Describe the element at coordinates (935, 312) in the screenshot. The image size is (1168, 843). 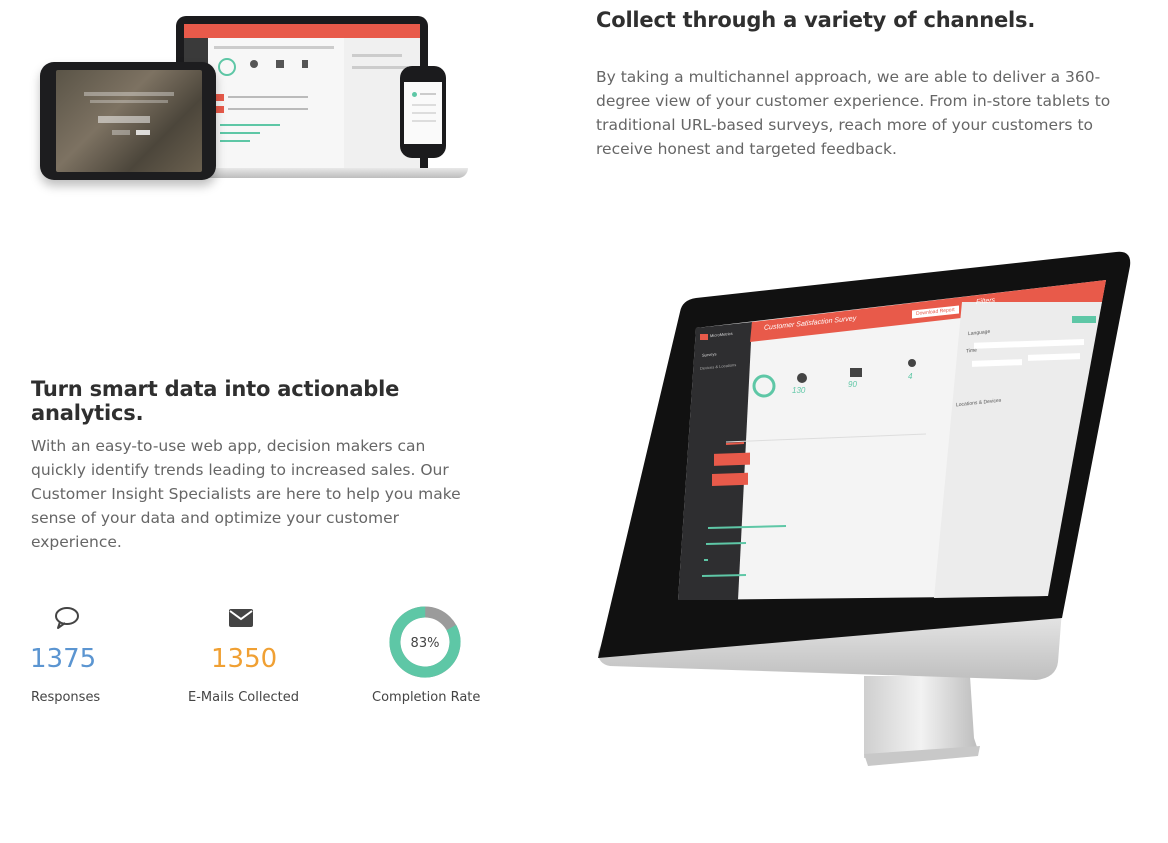
I see `screen-download-button: Download Report` at that location.